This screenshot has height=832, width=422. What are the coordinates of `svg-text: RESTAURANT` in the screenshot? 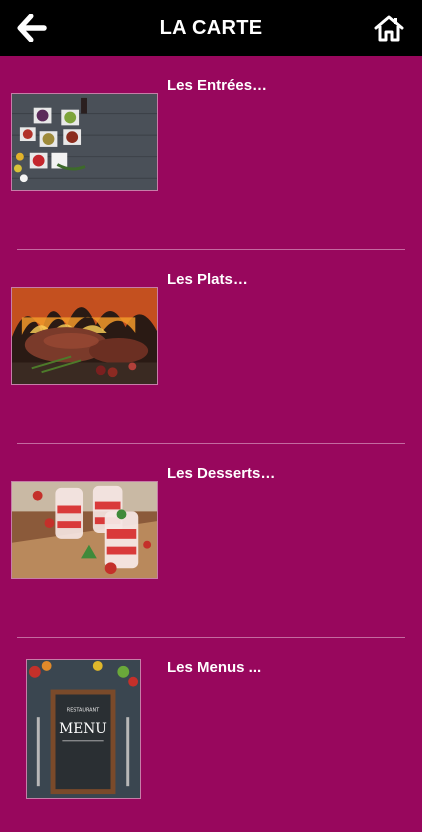 It's located at (83, 710).